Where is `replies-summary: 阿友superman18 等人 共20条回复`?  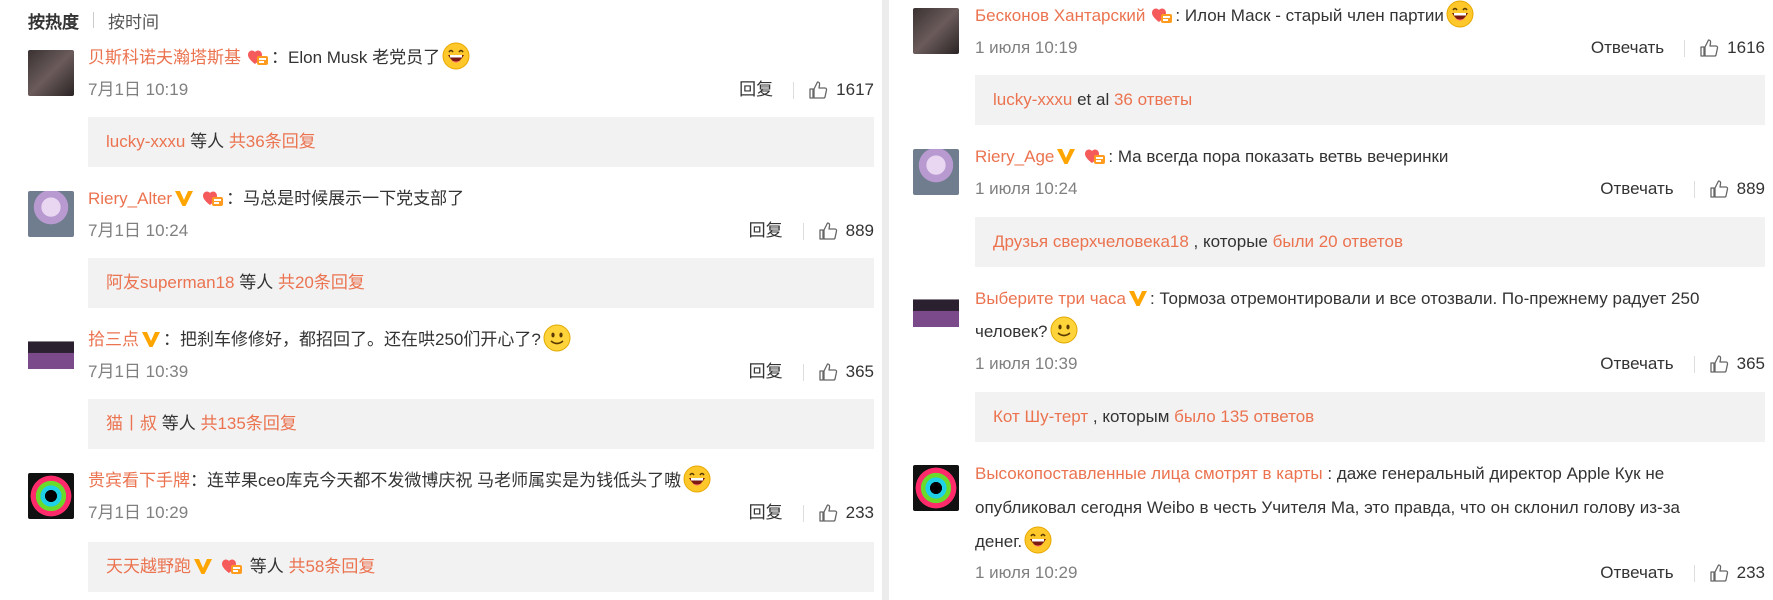
replies-summary: 阿友superman18 等人 共20条回复 is located at coordinates (481, 283).